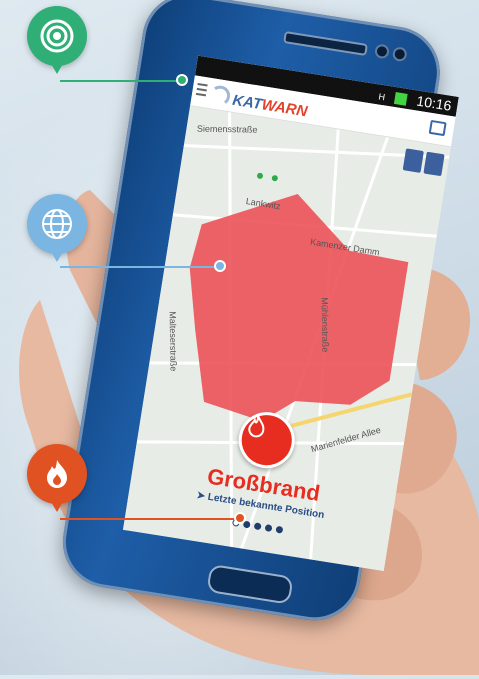 The width and height of the screenshot is (479, 679). Describe the element at coordinates (399, 54) in the screenshot. I see `sensor-icon` at that location.